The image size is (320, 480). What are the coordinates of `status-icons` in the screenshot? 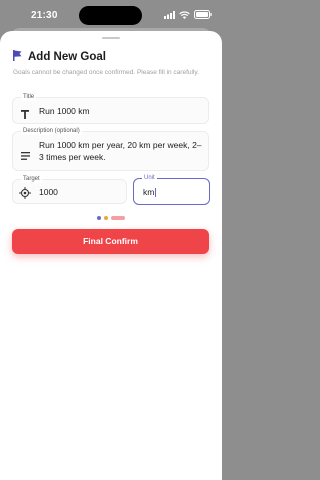 It's located at (188, 15).